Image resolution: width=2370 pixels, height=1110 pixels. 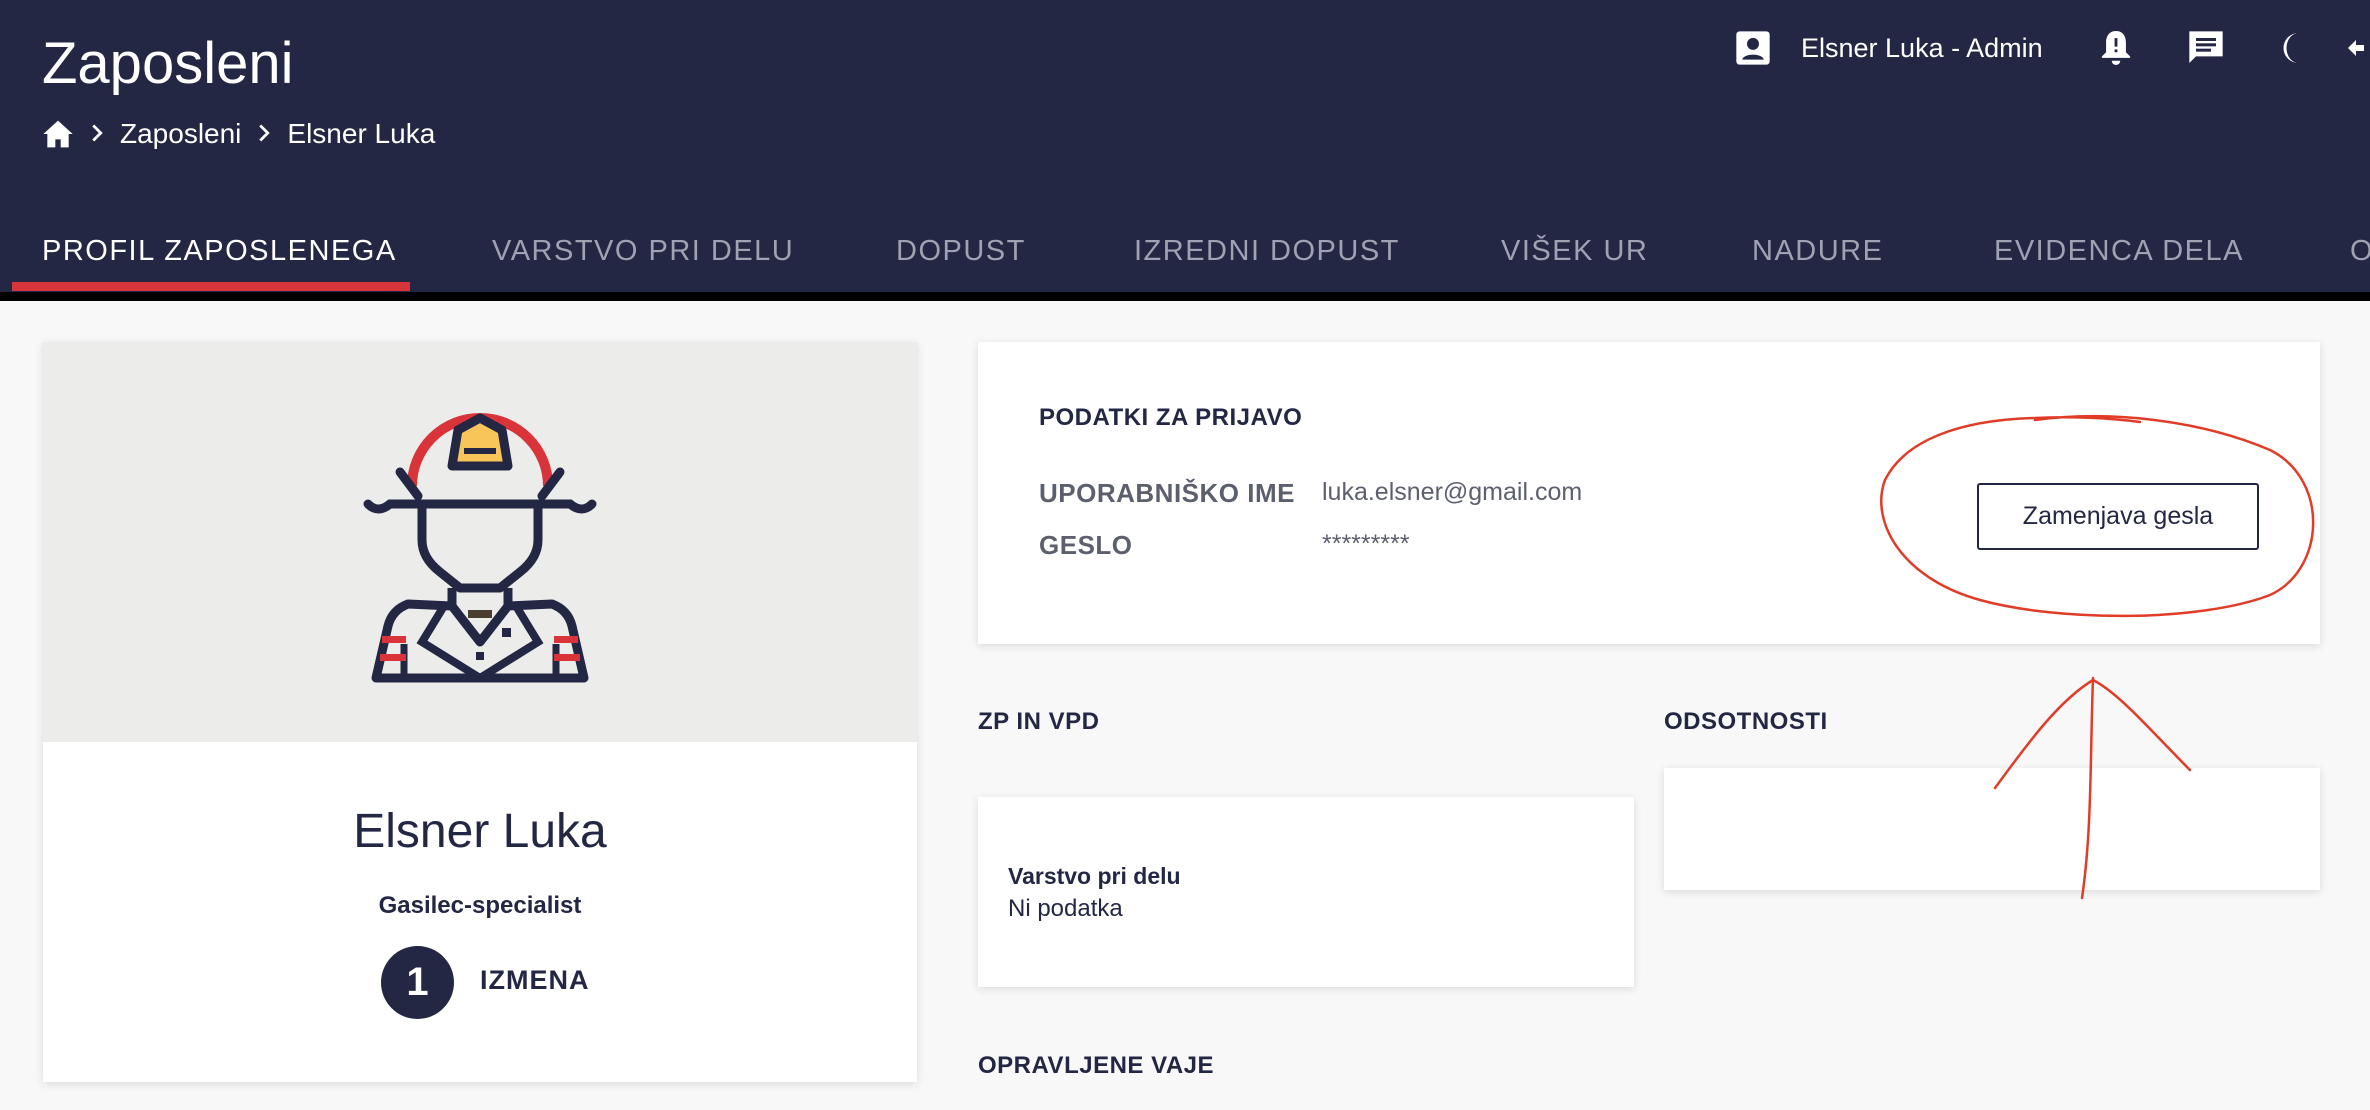 What do you see at coordinates (361, 133) in the screenshot?
I see `breadcrumb-current: Elsner Luka` at bounding box center [361, 133].